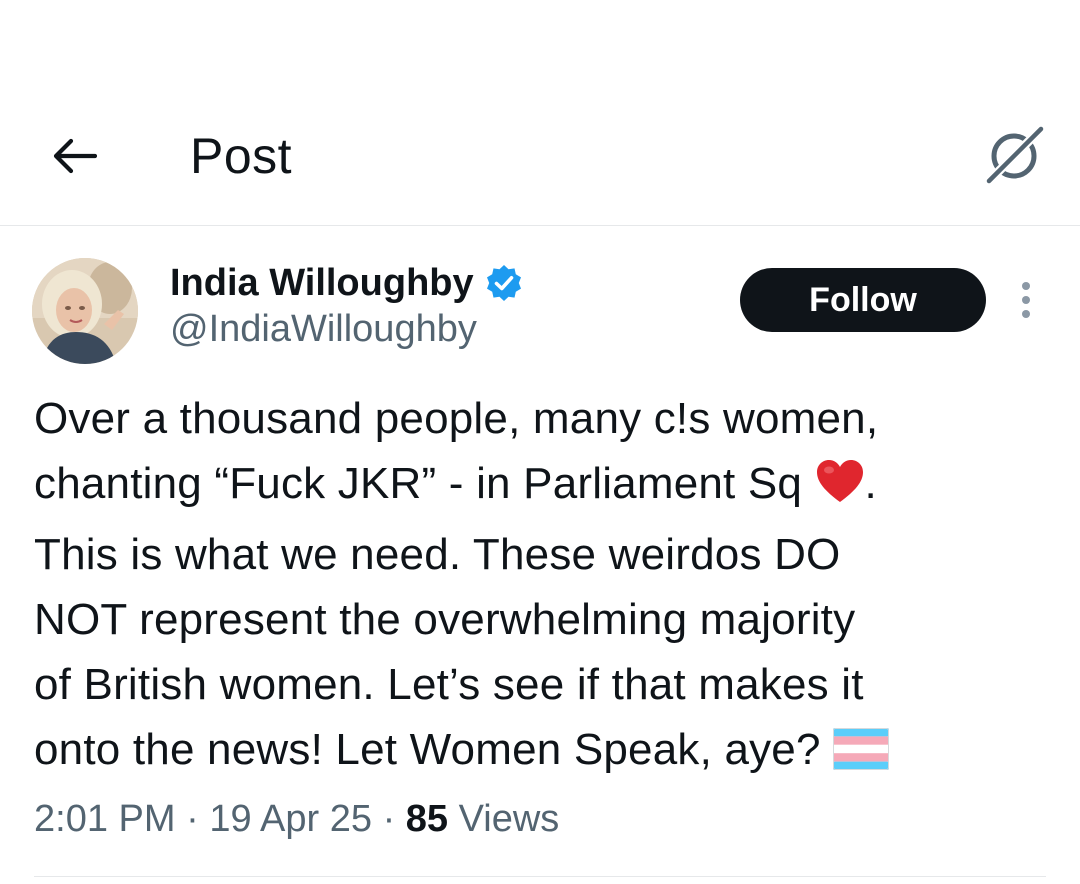 The width and height of the screenshot is (1080, 884). What do you see at coordinates (105, 819) in the screenshot?
I see `post-time: 2:01 PM` at bounding box center [105, 819].